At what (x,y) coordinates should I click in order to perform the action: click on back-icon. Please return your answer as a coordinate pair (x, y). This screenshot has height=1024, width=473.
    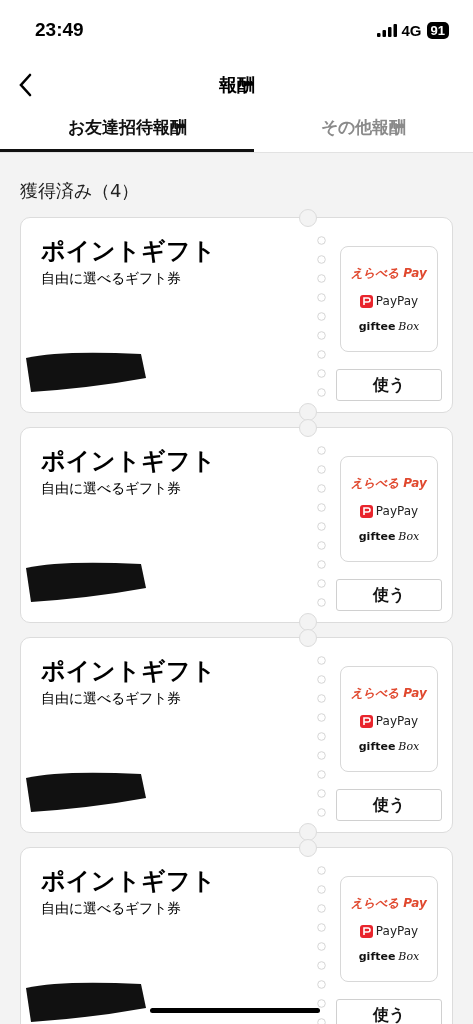
    Looking at the image, I should click on (25, 85).